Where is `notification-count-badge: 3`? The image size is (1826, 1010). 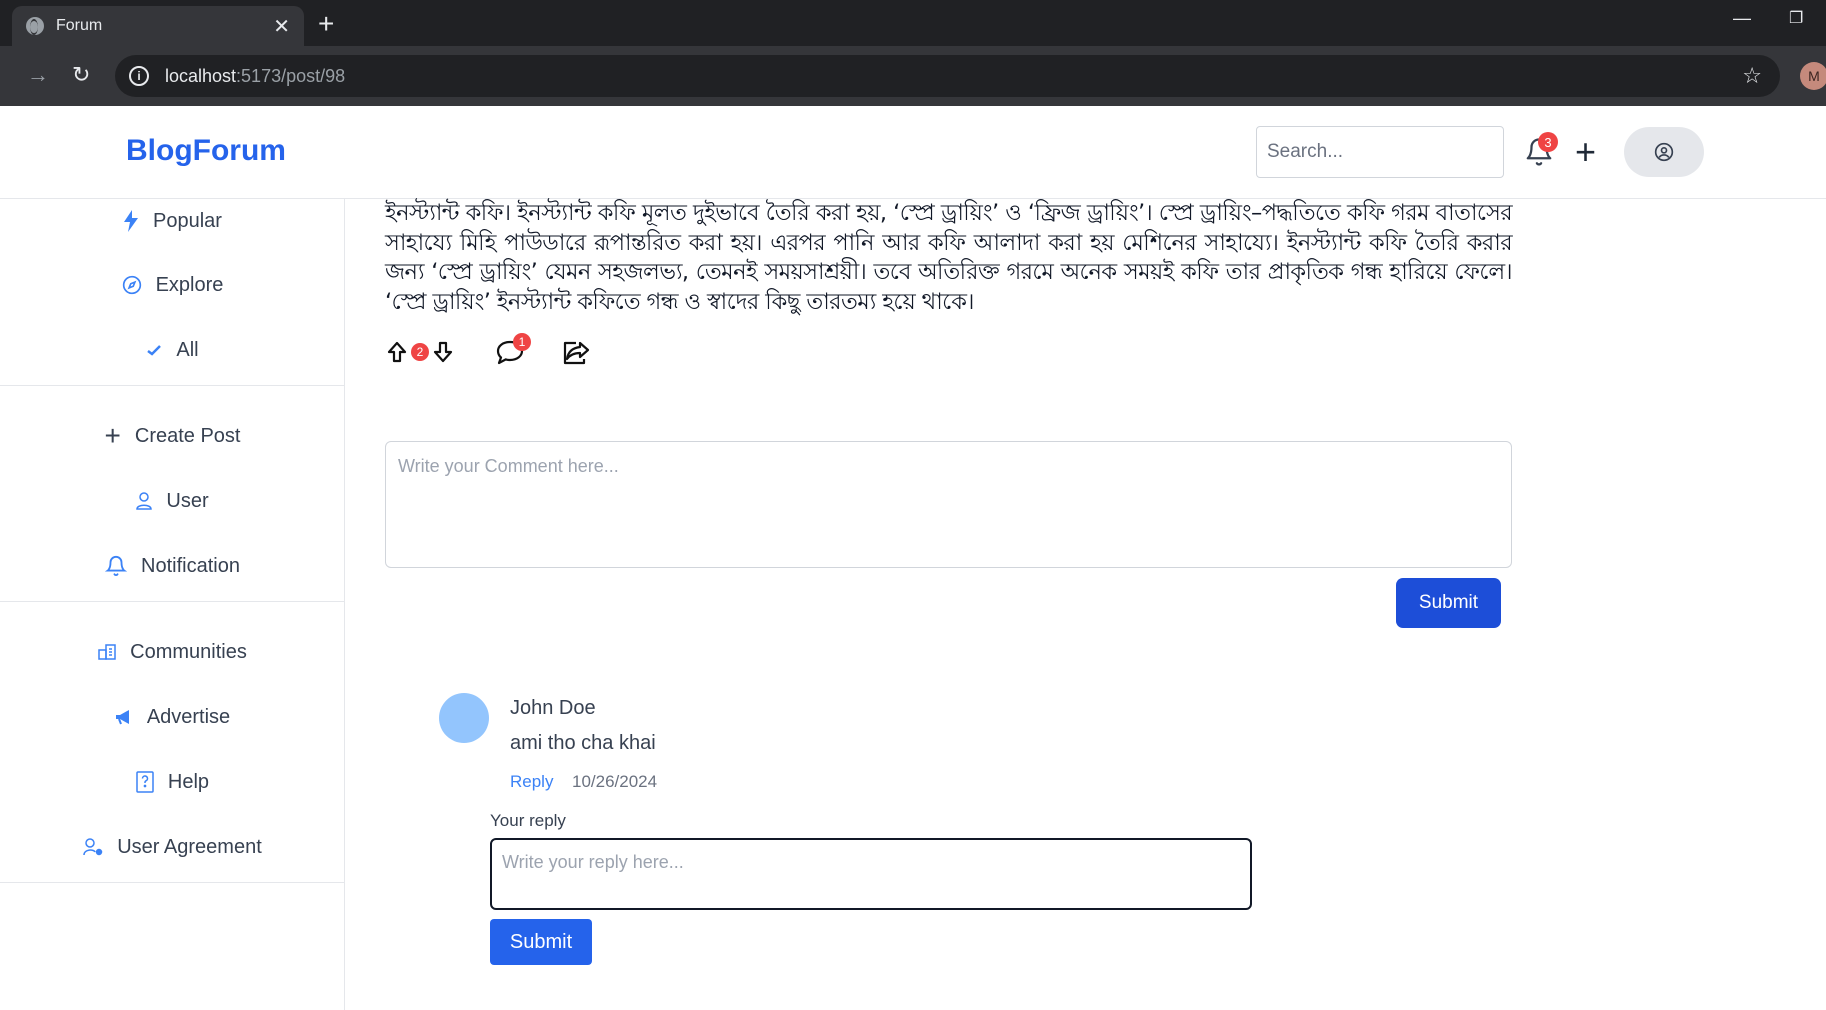
notification-count-badge: 3 is located at coordinates (1548, 142).